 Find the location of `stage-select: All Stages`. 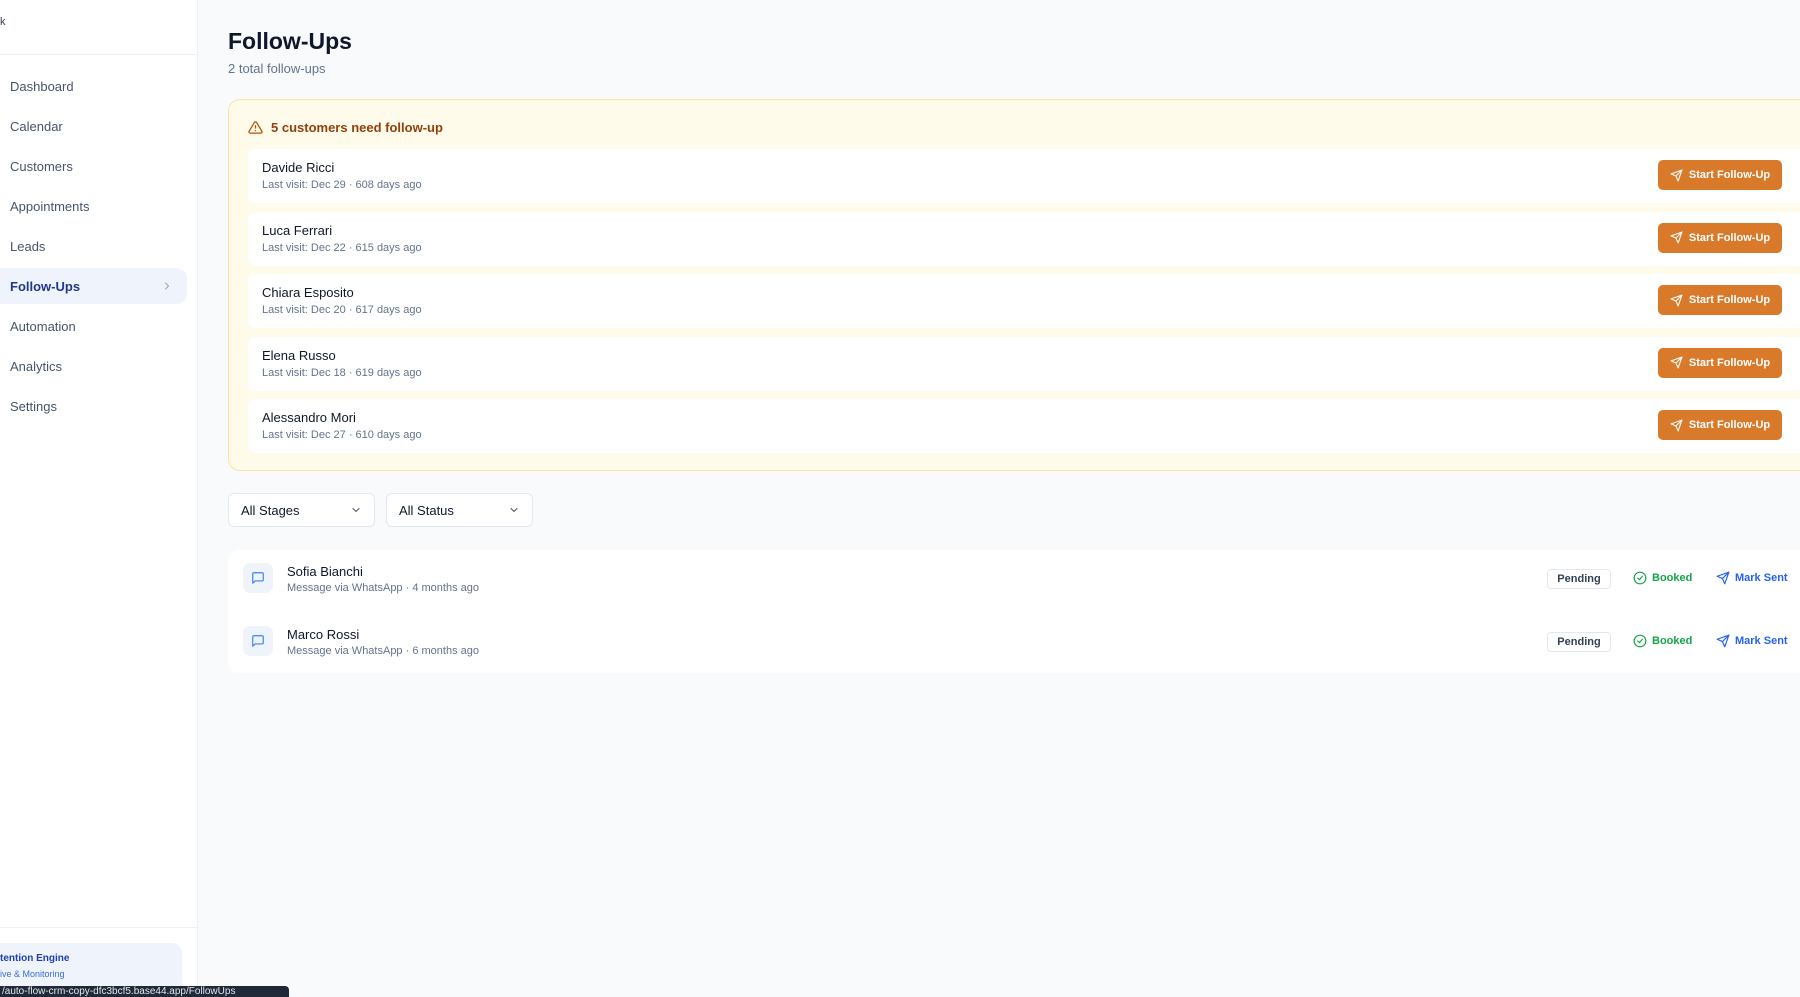

stage-select: All Stages is located at coordinates (301, 510).